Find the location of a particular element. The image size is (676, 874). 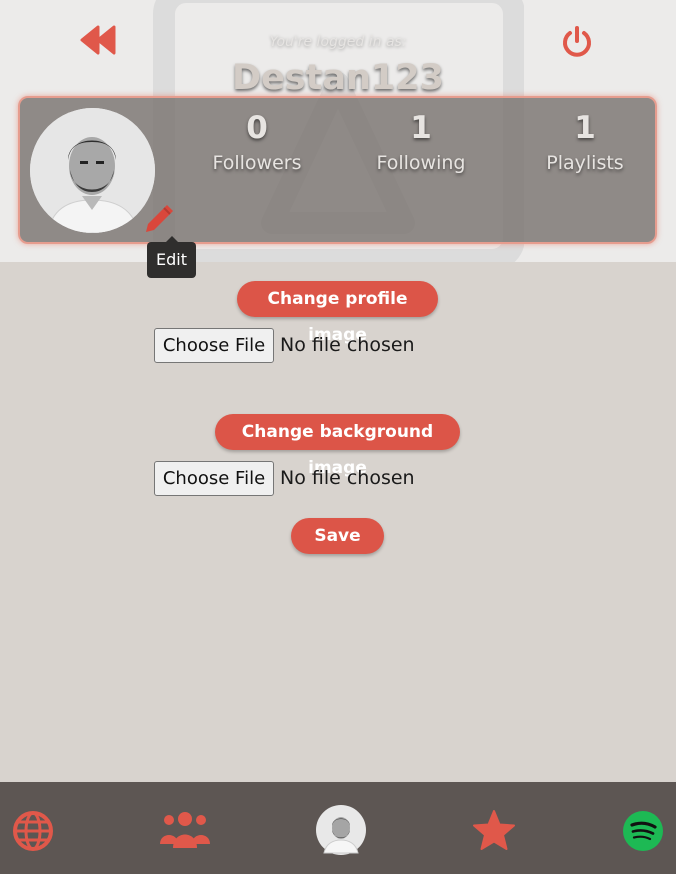

nav-explore is located at coordinates (33, 833).